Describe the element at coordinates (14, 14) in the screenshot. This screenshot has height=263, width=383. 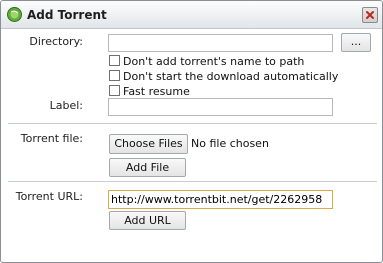
I see `app-globe-icon` at that location.